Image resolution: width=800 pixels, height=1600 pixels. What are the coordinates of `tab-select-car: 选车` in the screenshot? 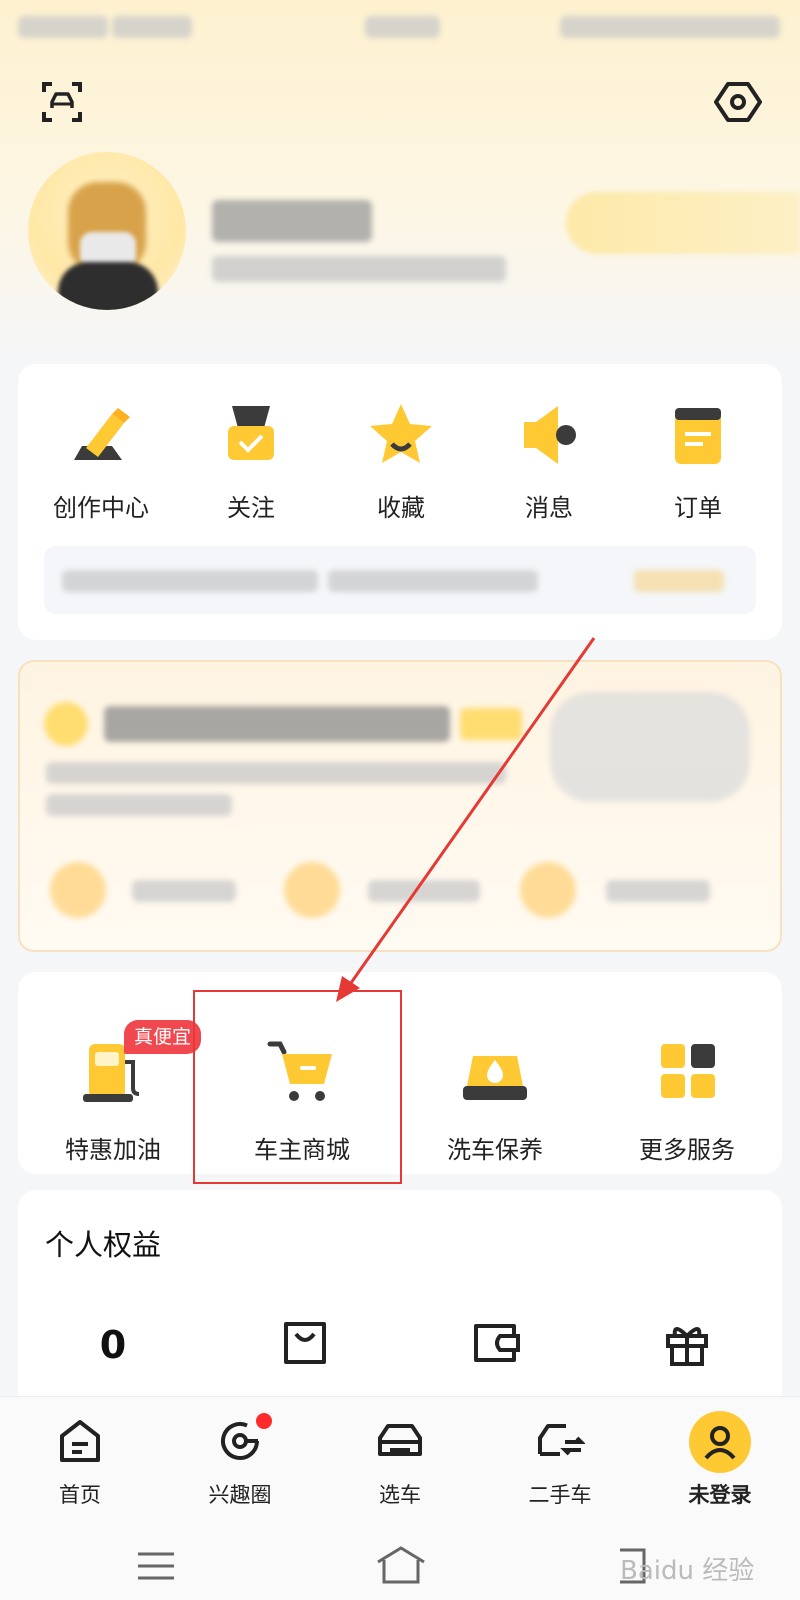 It's located at (400, 1460).